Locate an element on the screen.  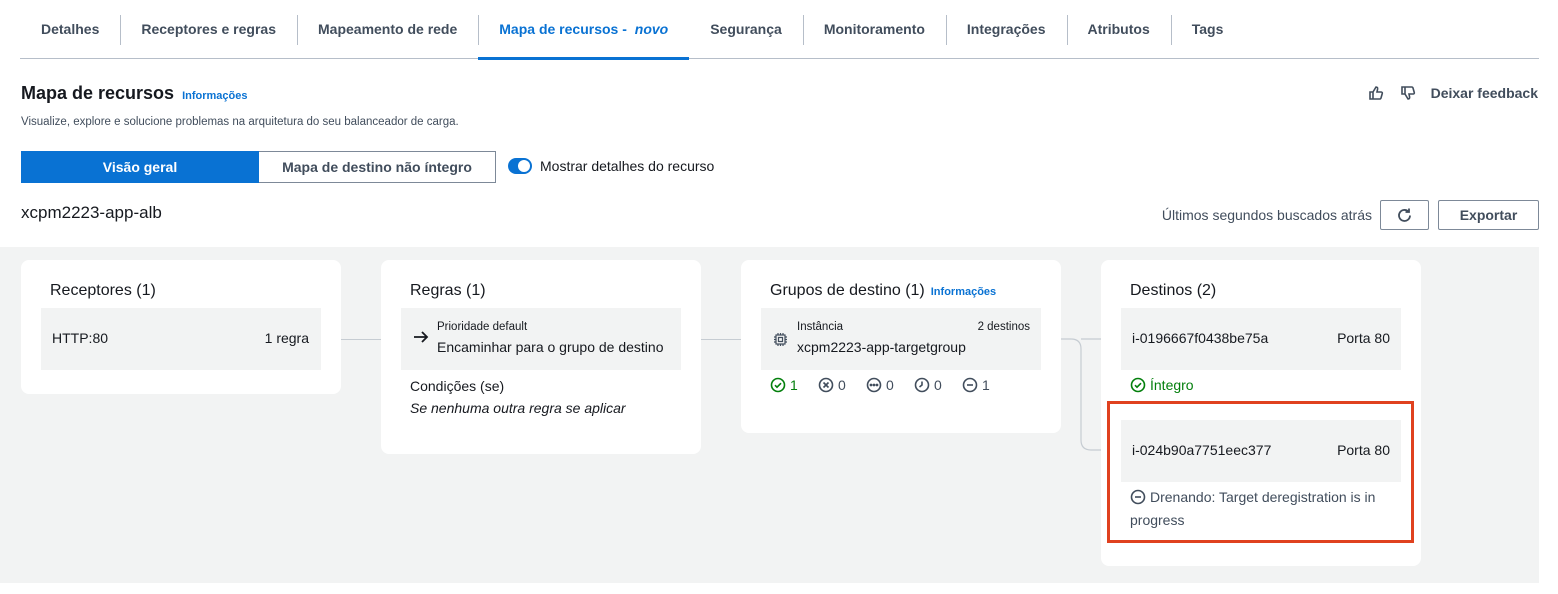
listener-item: HTTP:80 1 regra is located at coordinates (181, 339).